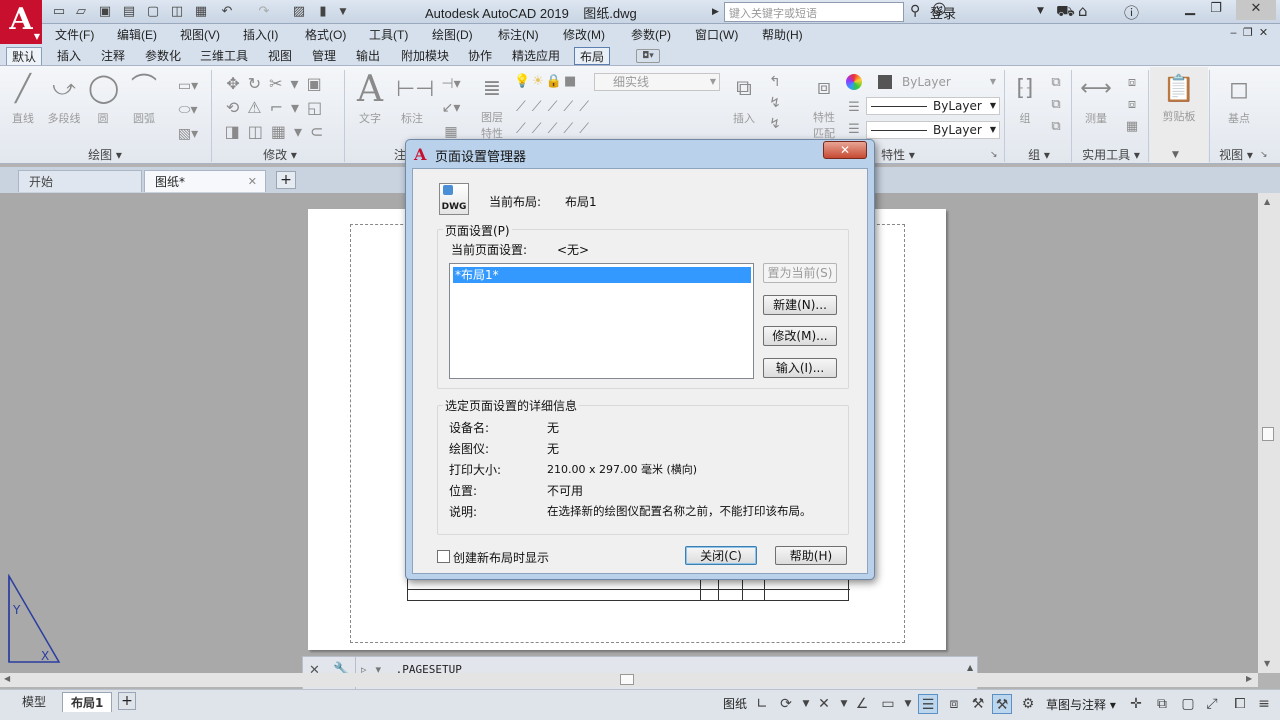  I want to click on ribbon-tab-home: 默认, so click(24, 56).